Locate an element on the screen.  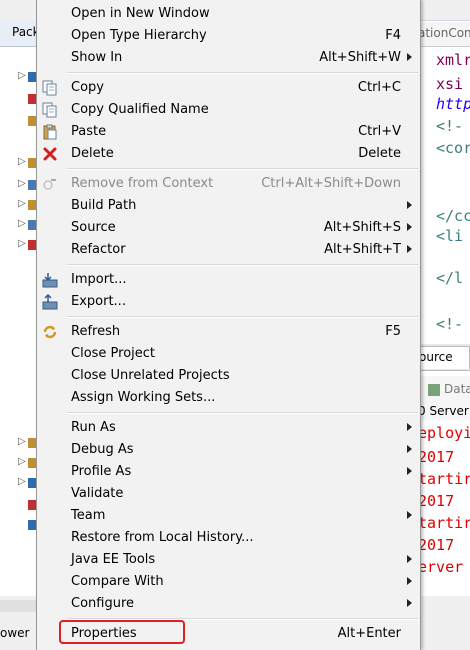
menu-item-label: Close Project is located at coordinates (113, 353).